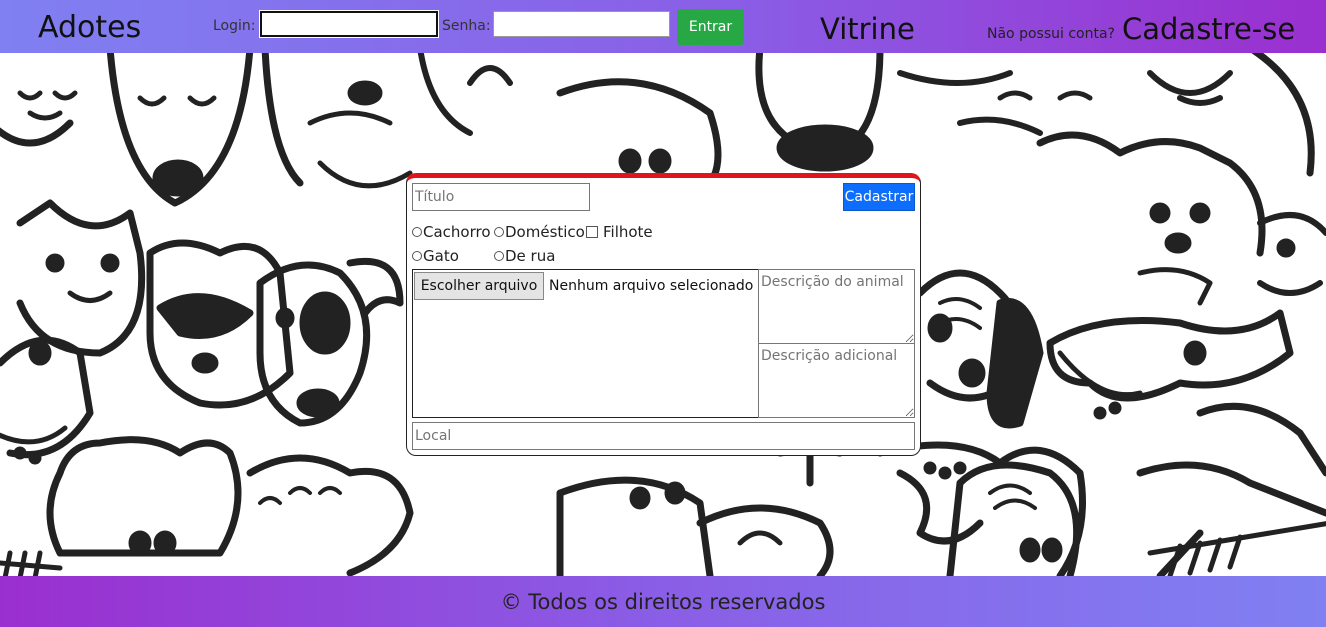 This screenshot has width=1326, height=627. I want to click on radio-gato: Gato, so click(435, 256).